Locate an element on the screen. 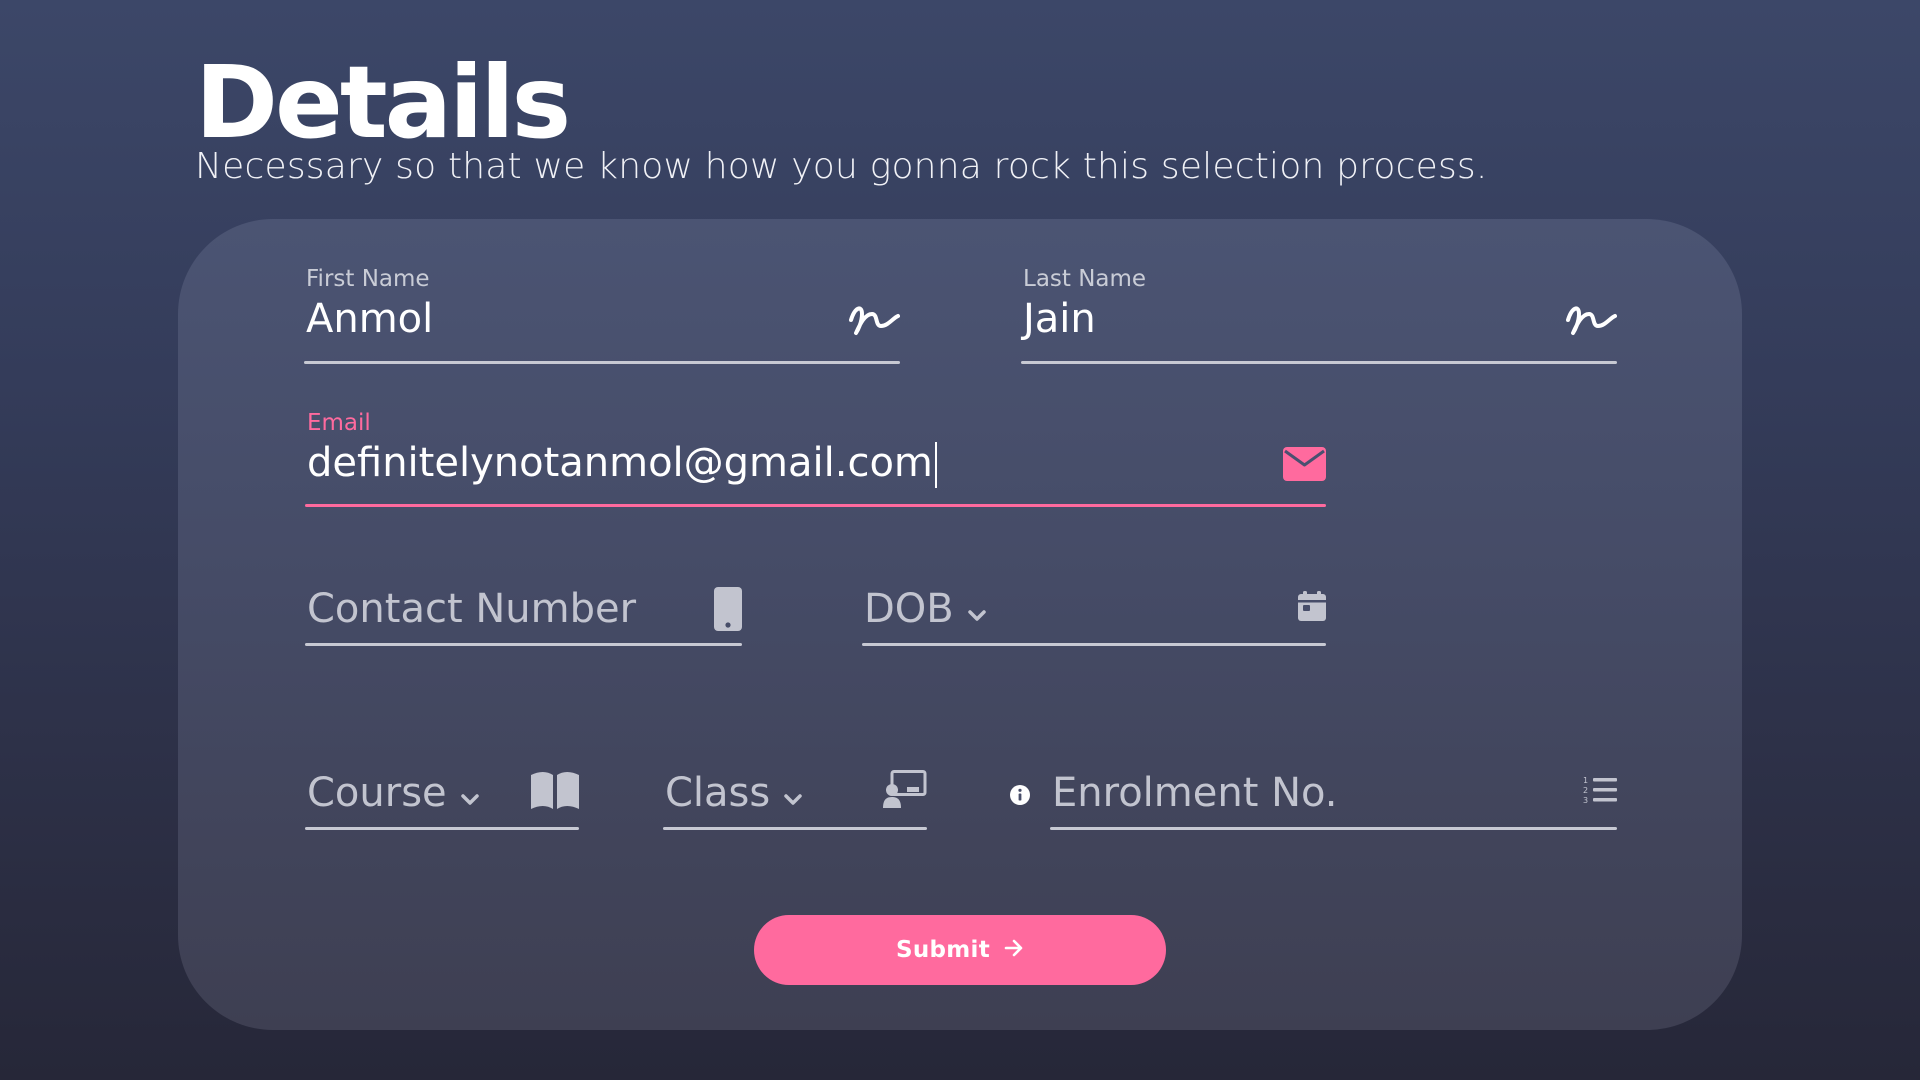 This screenshot has width=1920, height=1080. arrow-right-icon is located at coordinates (1007, 950).